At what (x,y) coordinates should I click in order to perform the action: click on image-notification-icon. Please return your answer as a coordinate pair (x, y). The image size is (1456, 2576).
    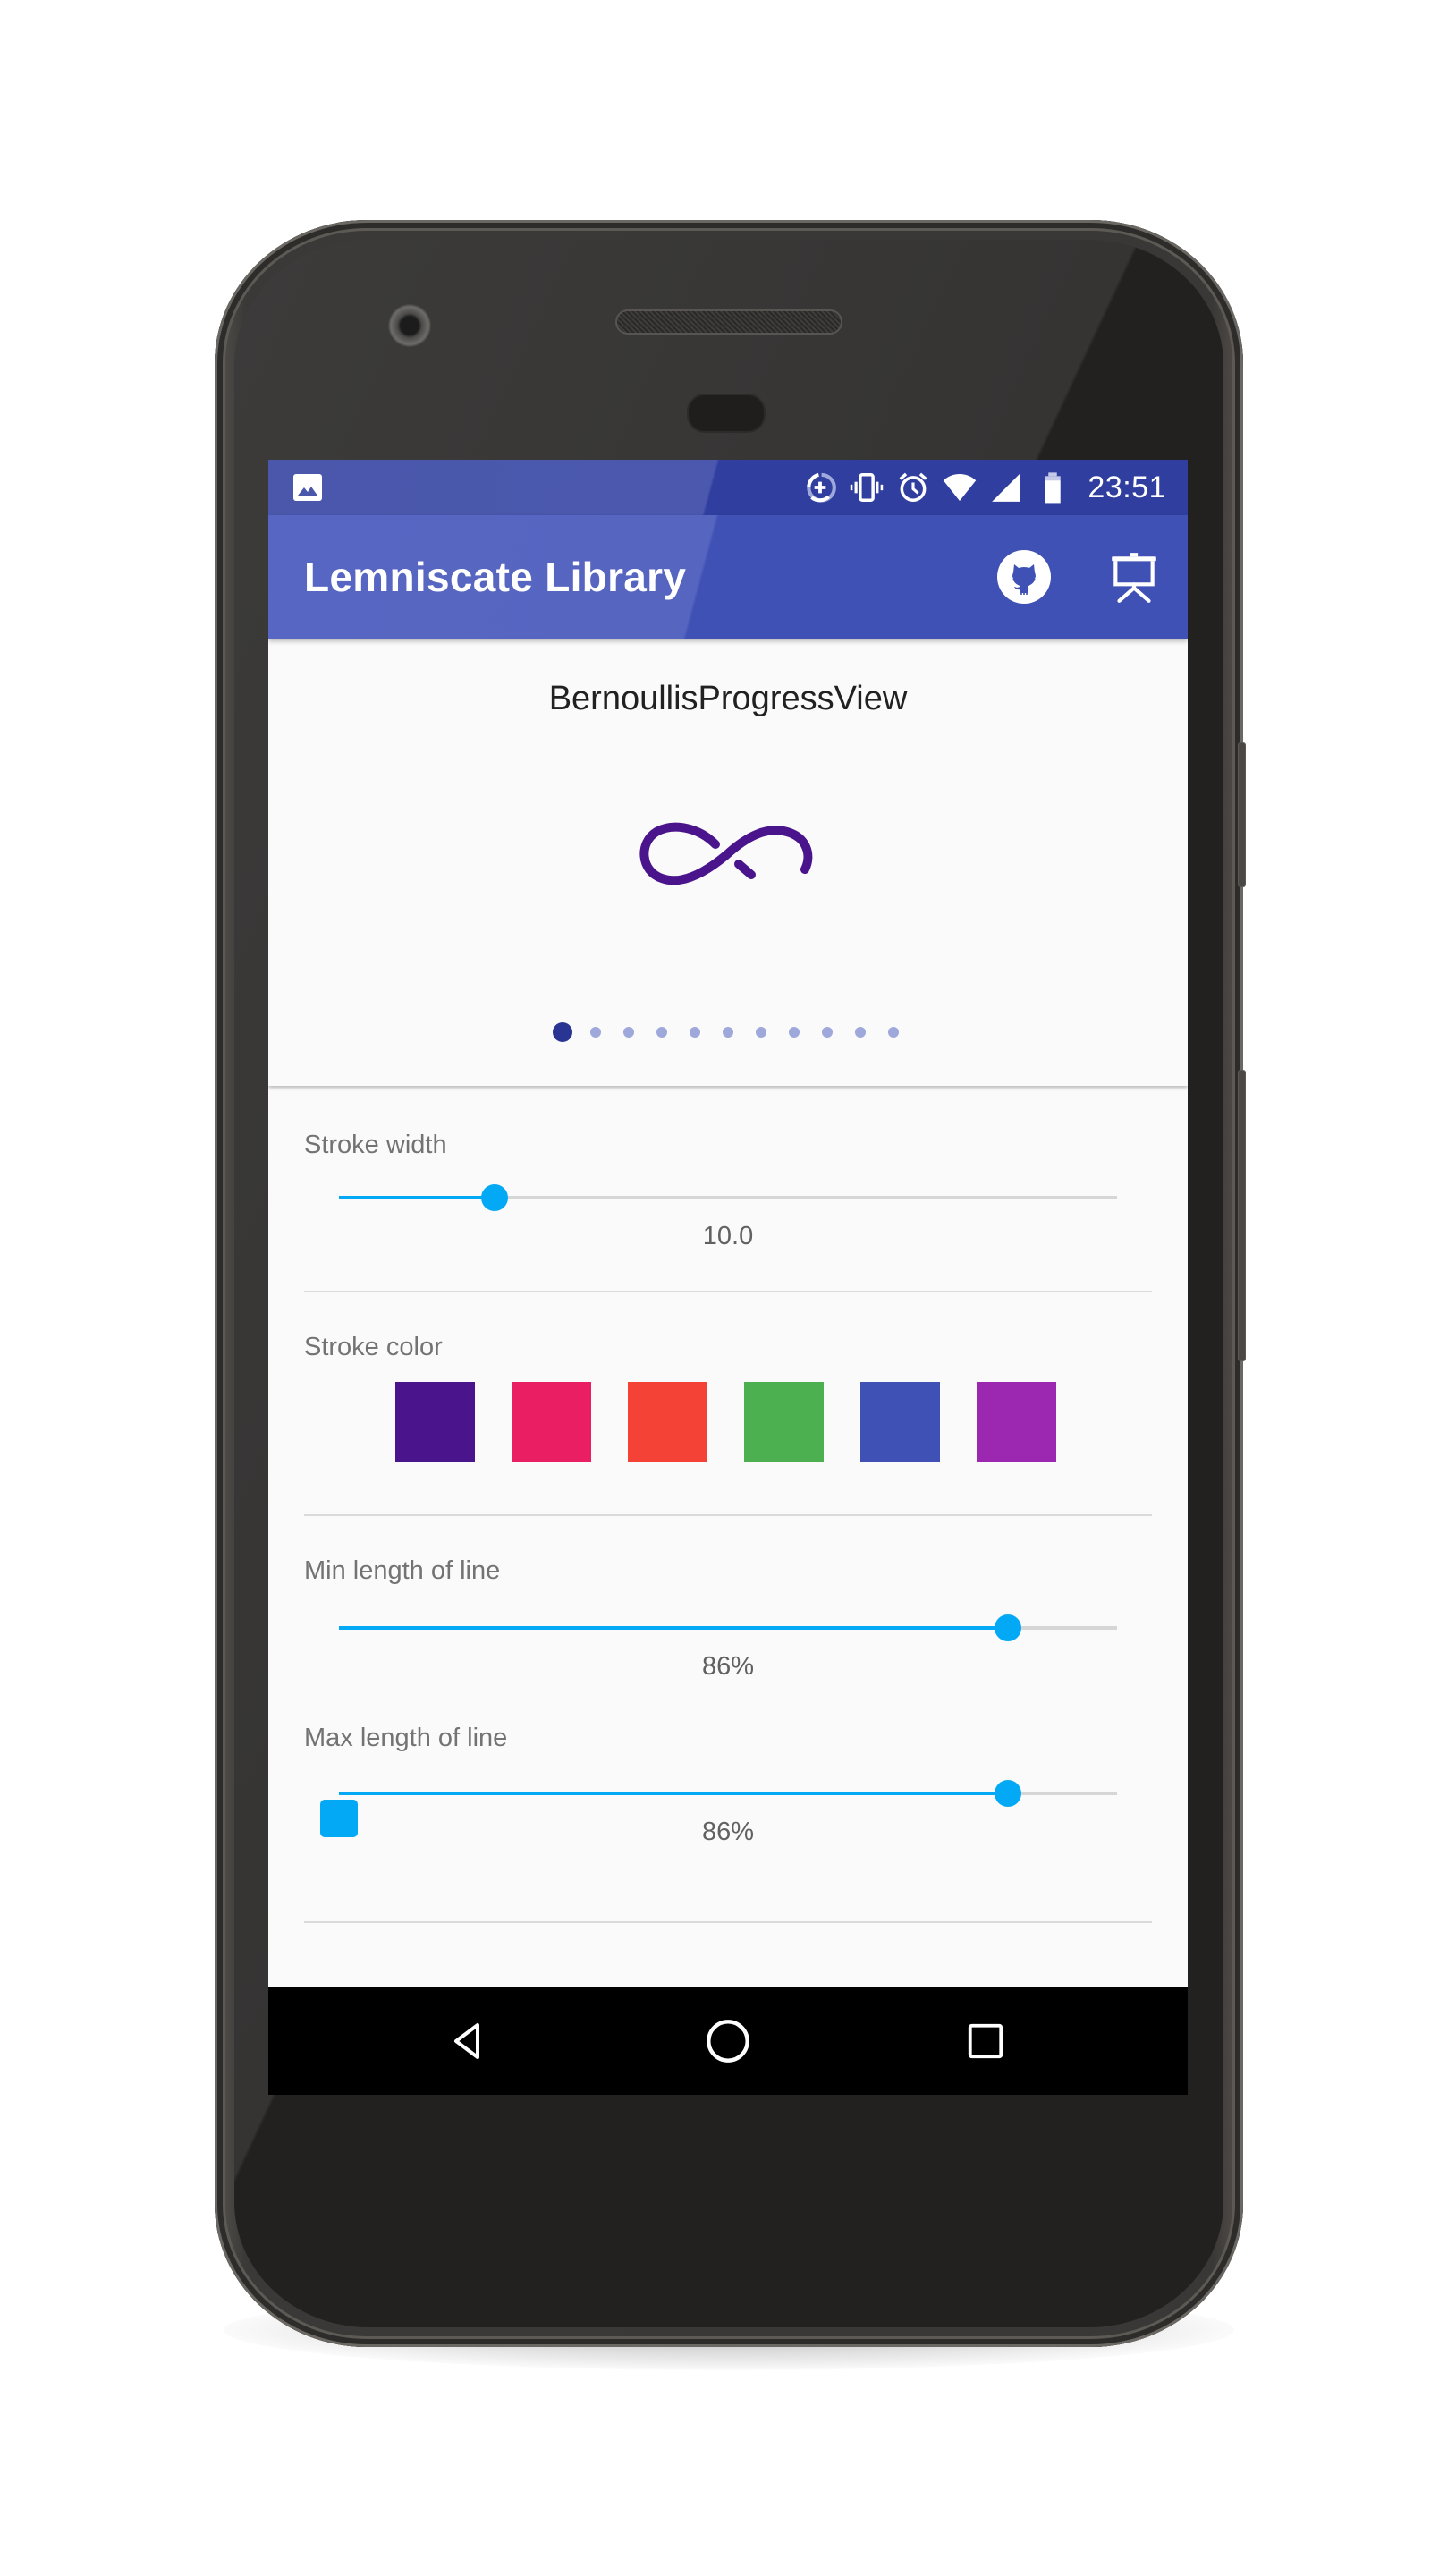
    Looking at the image, I should click on (307, 487).